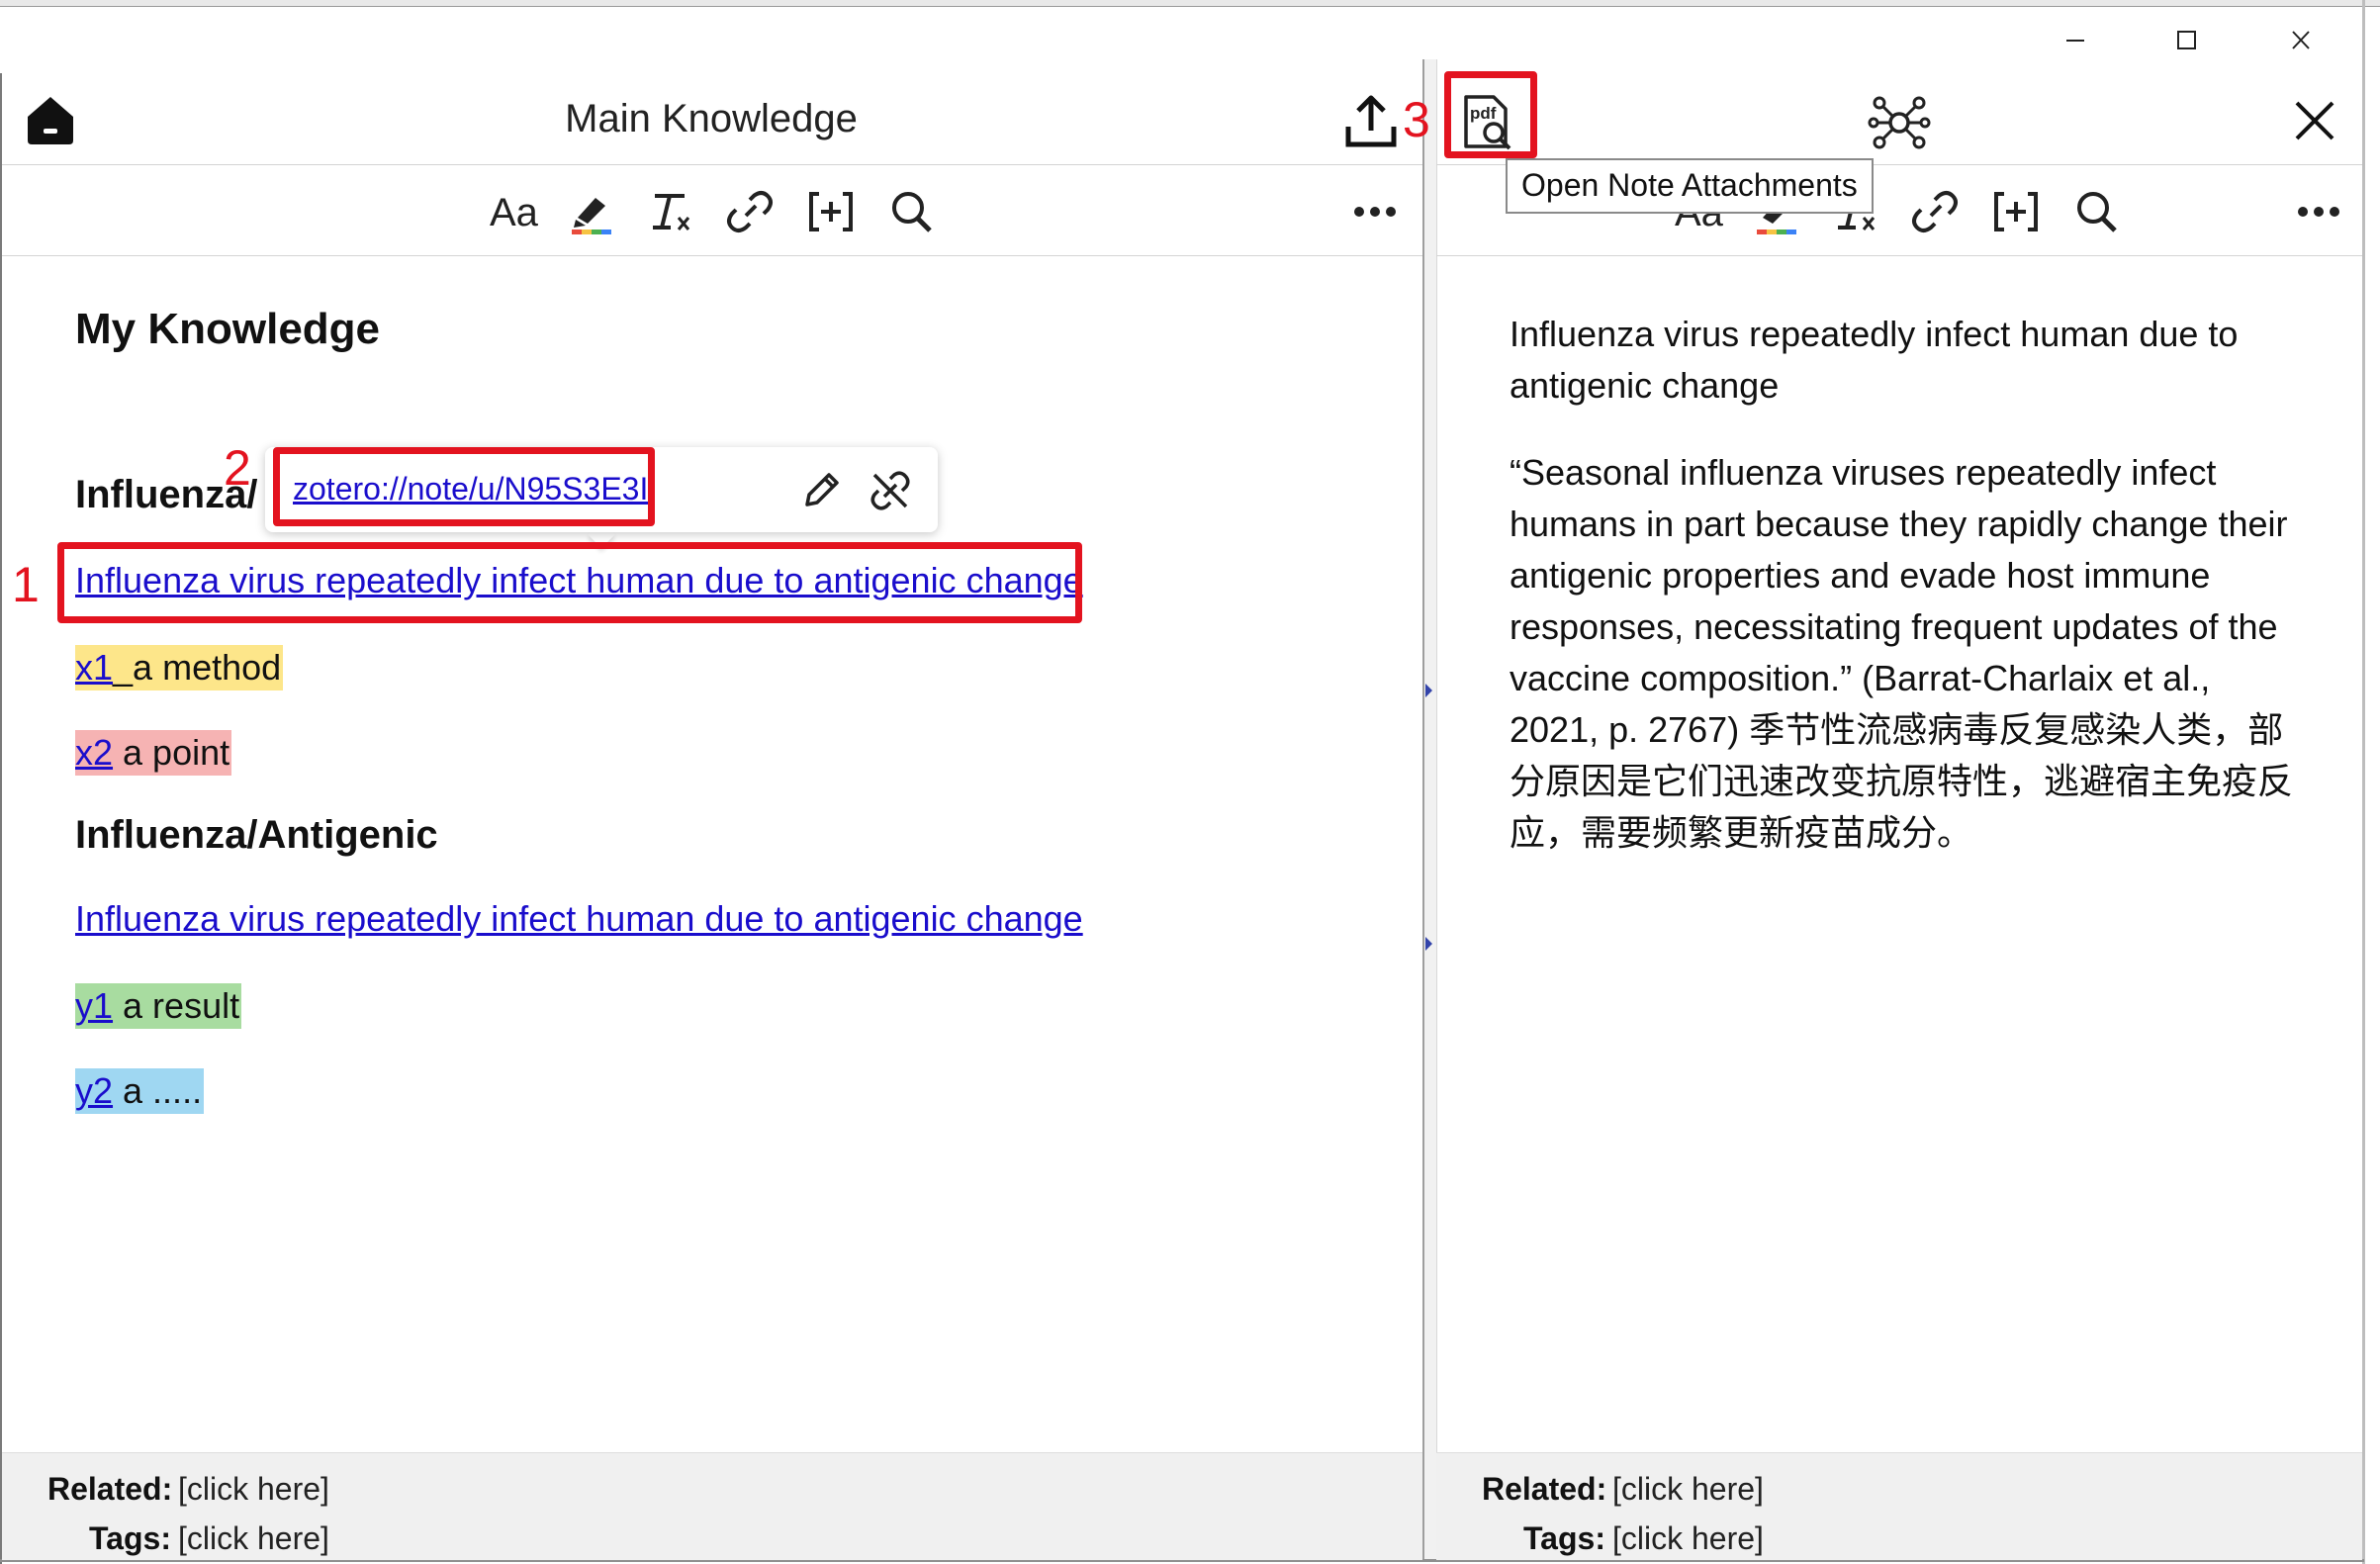  I want to click on window-top-edge, so click(1190, 3).